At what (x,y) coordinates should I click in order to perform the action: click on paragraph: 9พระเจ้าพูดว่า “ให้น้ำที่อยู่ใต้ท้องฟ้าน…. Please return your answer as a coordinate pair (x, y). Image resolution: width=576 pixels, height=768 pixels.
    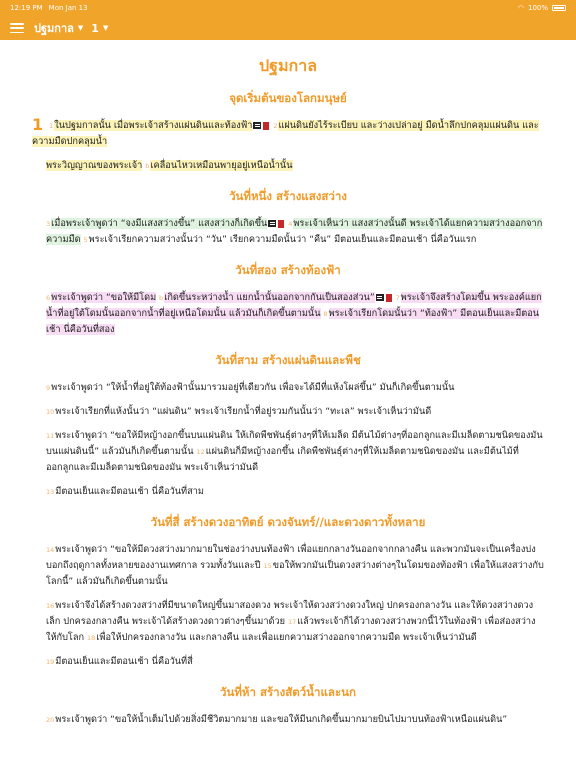
    Looking at the image, I should click on (288, 388).